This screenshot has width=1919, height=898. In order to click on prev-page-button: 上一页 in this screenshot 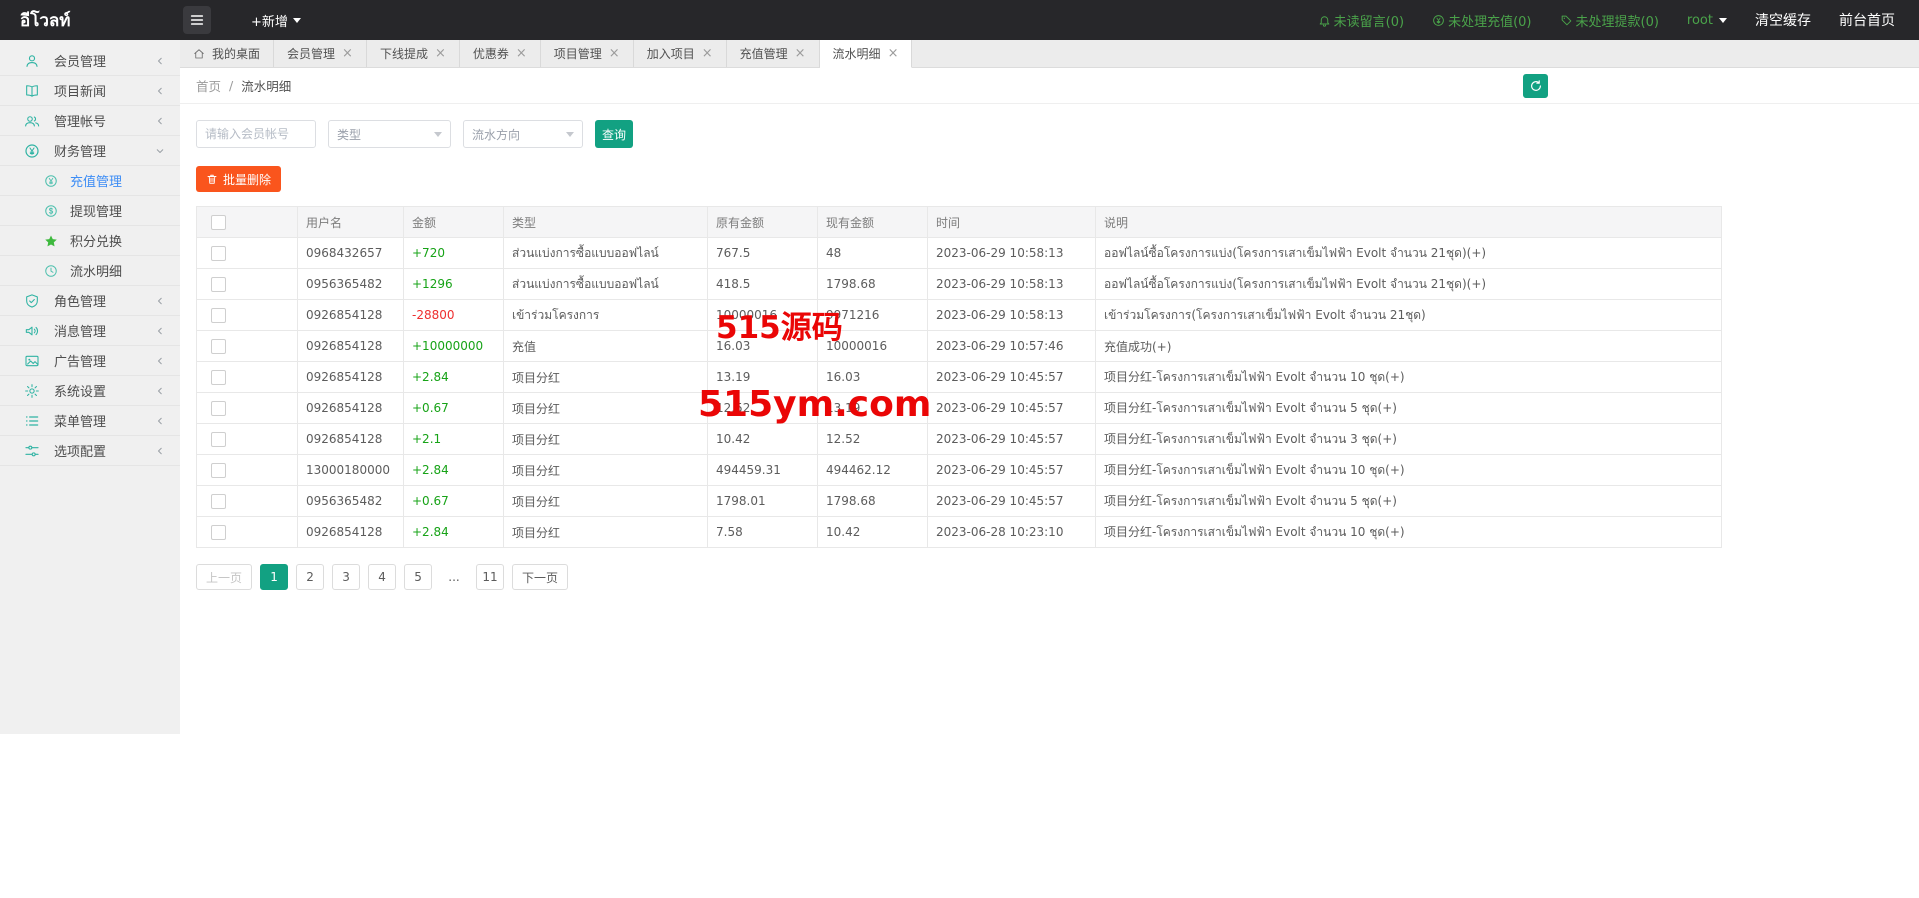, I will do `click(224, 577)`.